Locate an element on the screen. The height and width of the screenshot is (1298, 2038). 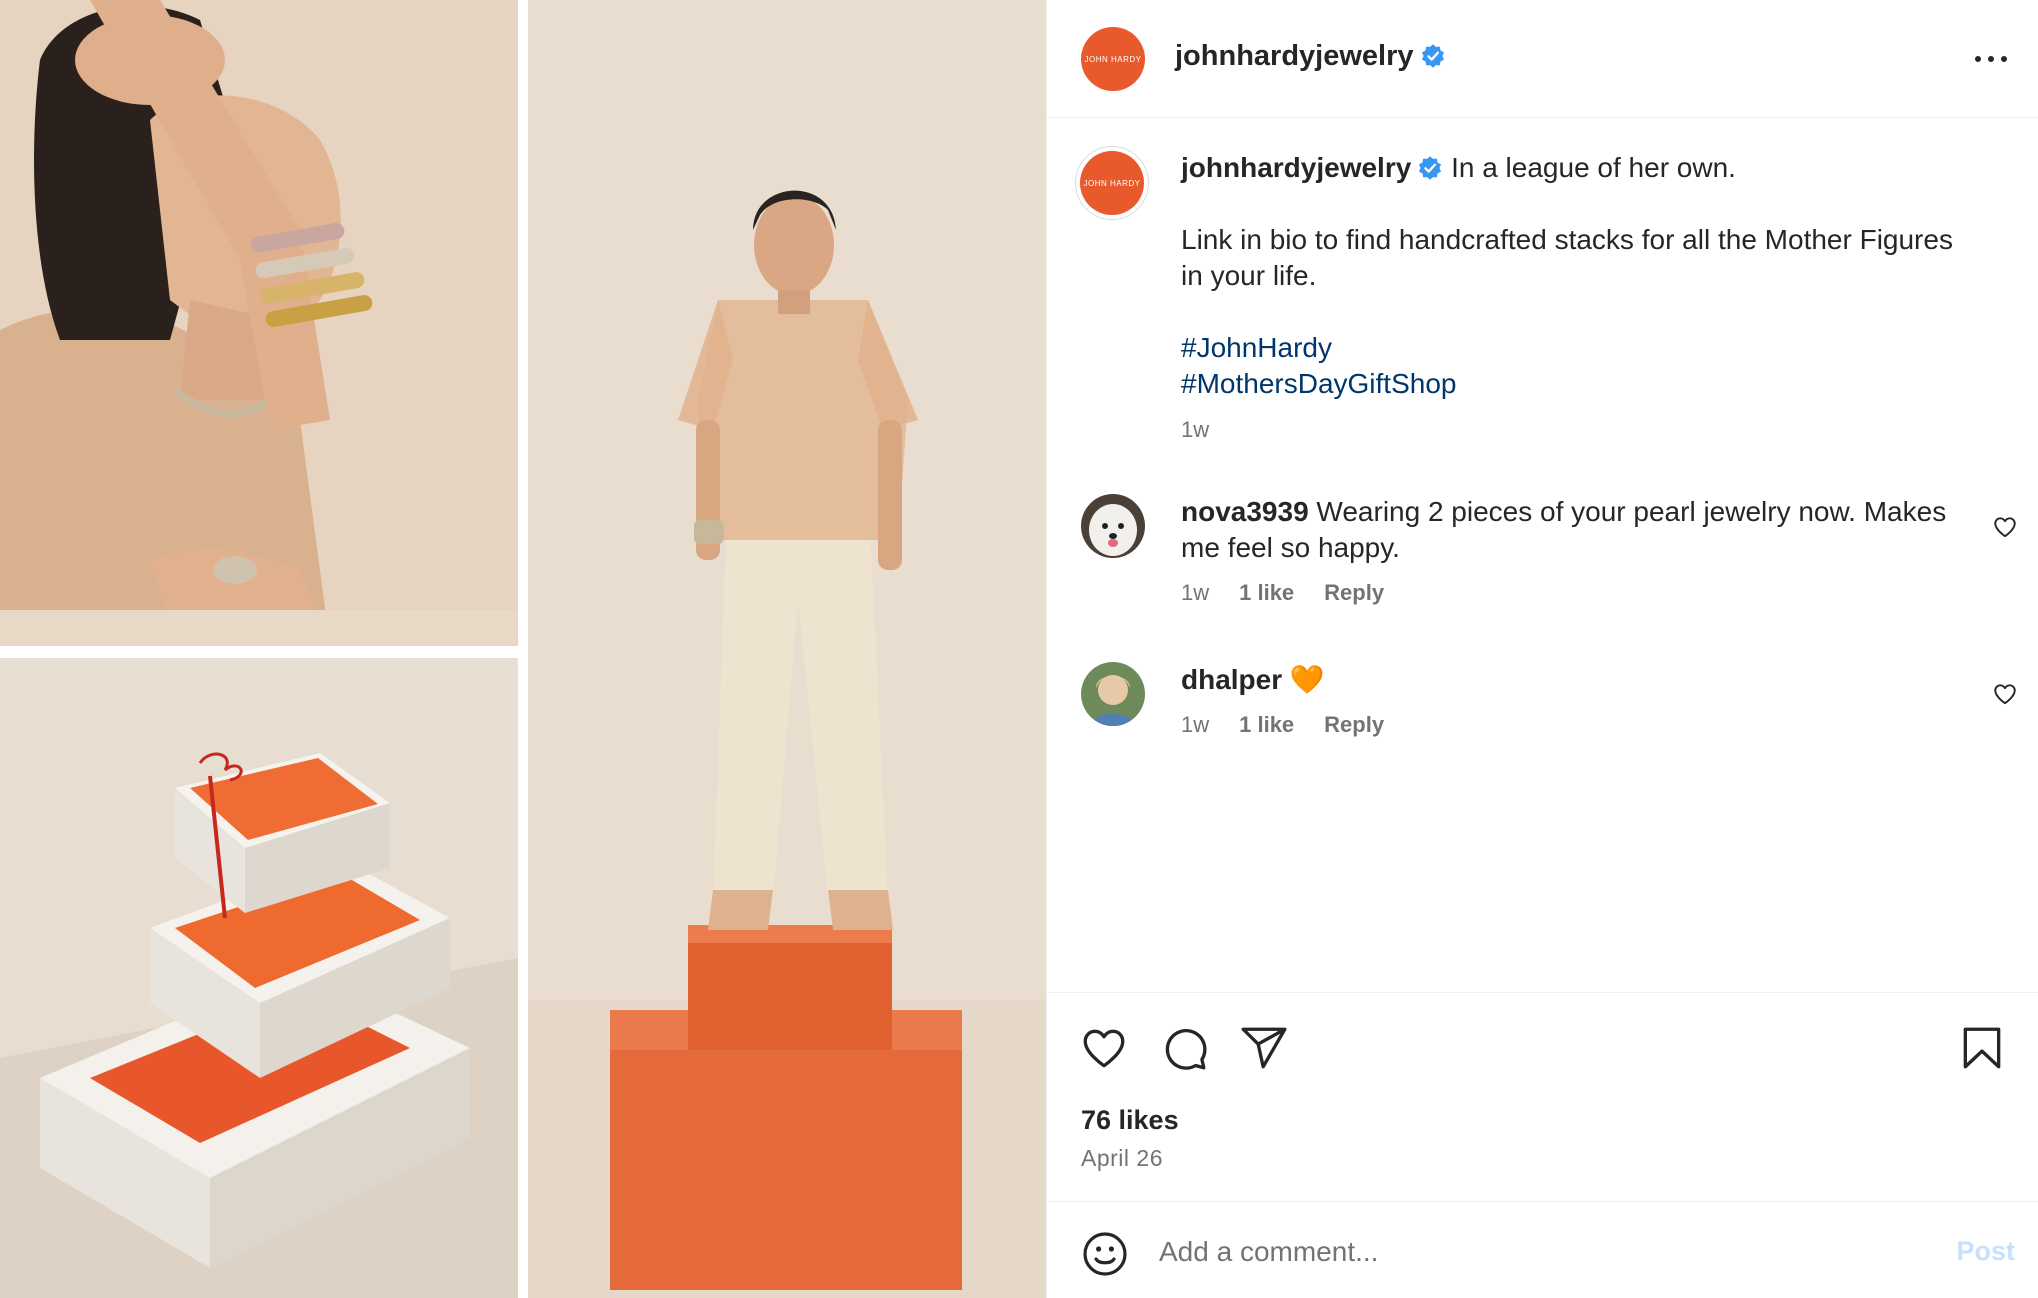
caption-avatar: JOHN HARDY is located at coordinates (1112, 183).